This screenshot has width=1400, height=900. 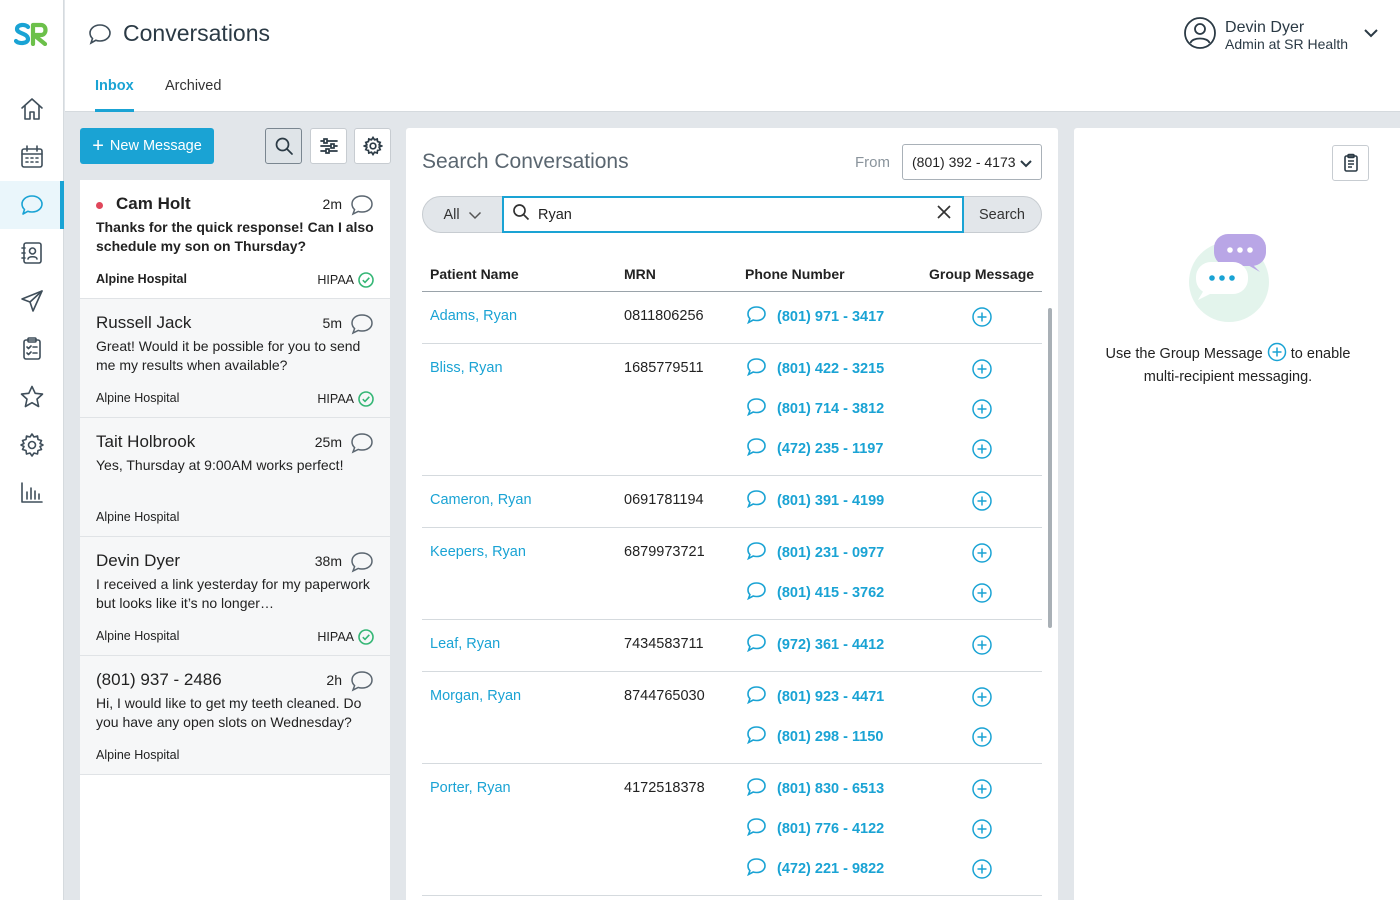 What do you see at coordinates (815, 697) in the screenshot?
I see `phone-number-link: (801) 923 - 4471` at bounding box center [815, 697].